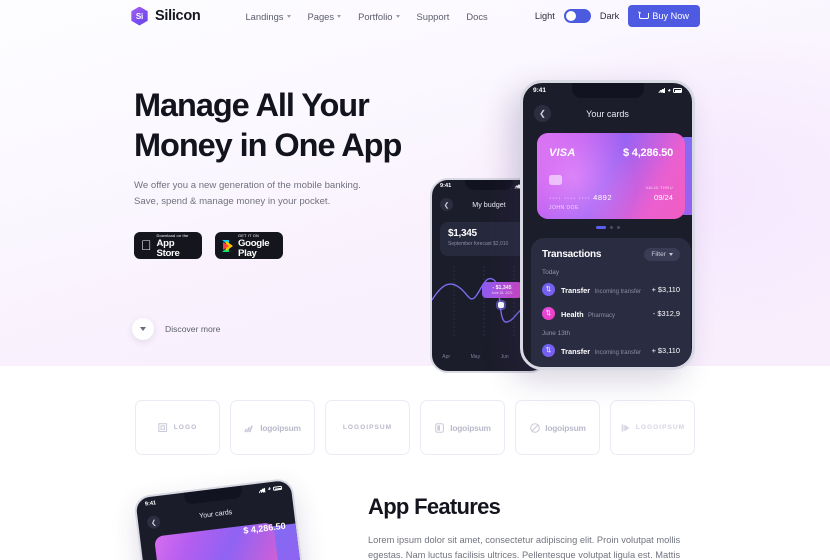 This screenshot has width=830, height=560. Describe the element at coordinates (501, 305) in the screenshot. I see `chart-data-point` at that location.